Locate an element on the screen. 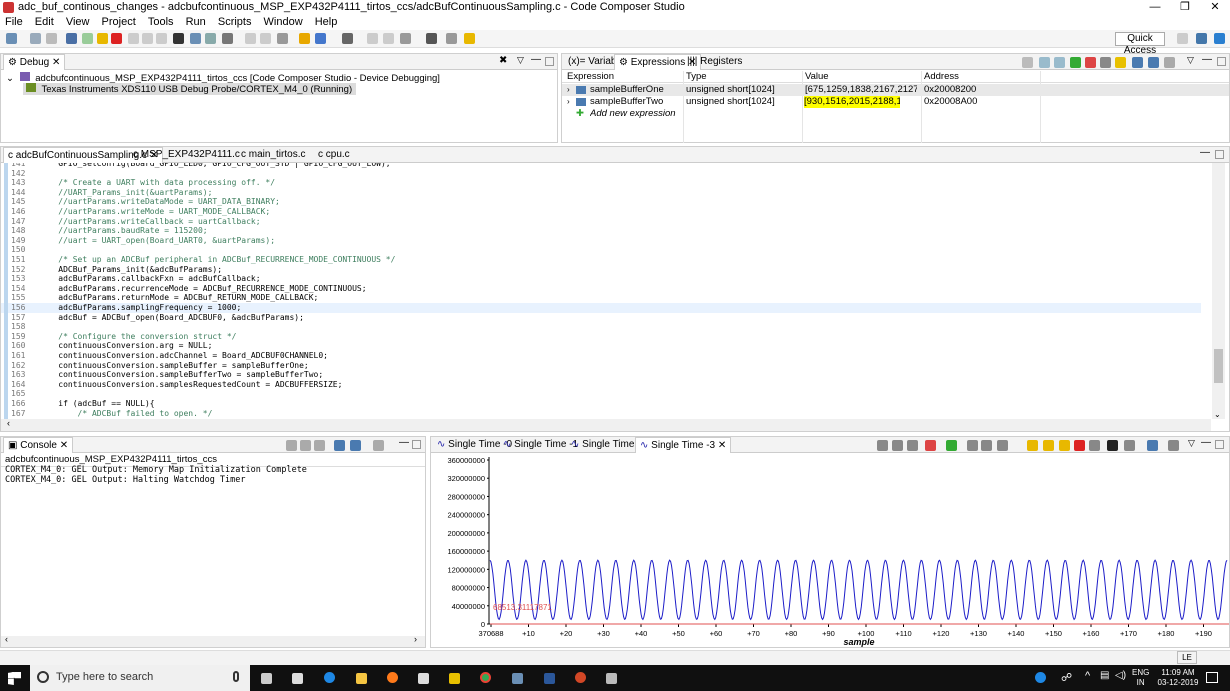  graph-run-icon is located at coordinates (951, 445).